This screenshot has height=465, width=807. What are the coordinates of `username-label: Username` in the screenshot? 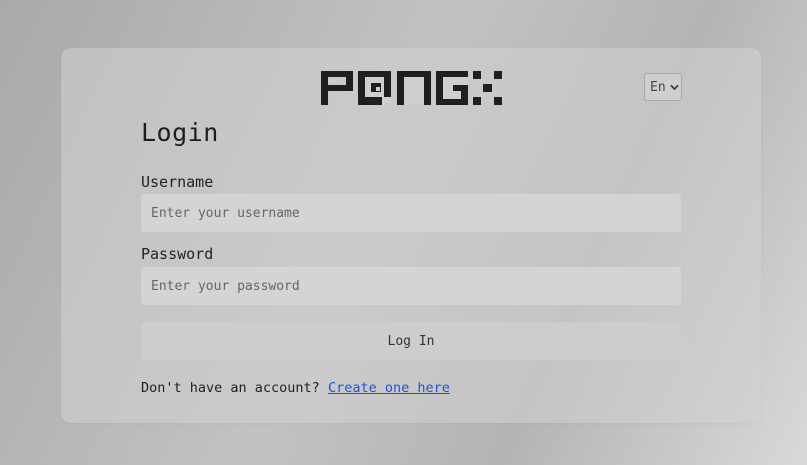 It's located at (177, 182).